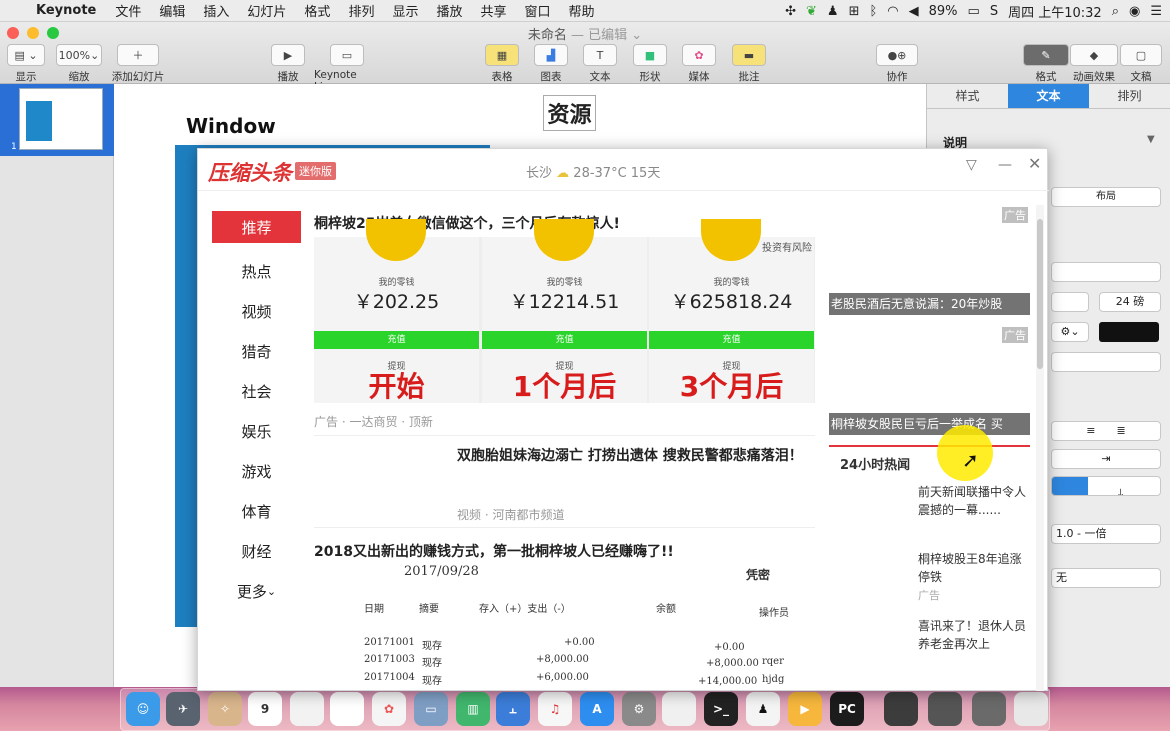 The height and width of the screenshot is (731, 1170). What do you see at coordinates (265, 709) in the screenshot?
I see `calendar-icon: 9` at bounding box center [265, 709].